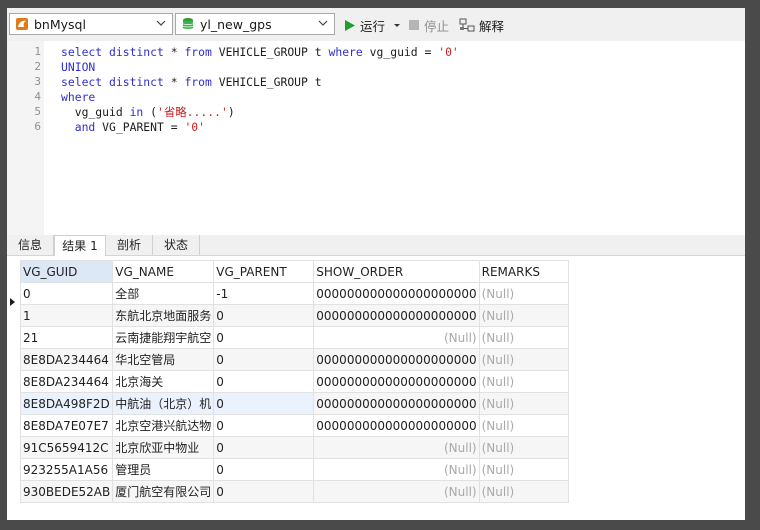 This screenshot has width=760, height=530. I want to click on table-cell: 华北空管局, so click(163, 359).